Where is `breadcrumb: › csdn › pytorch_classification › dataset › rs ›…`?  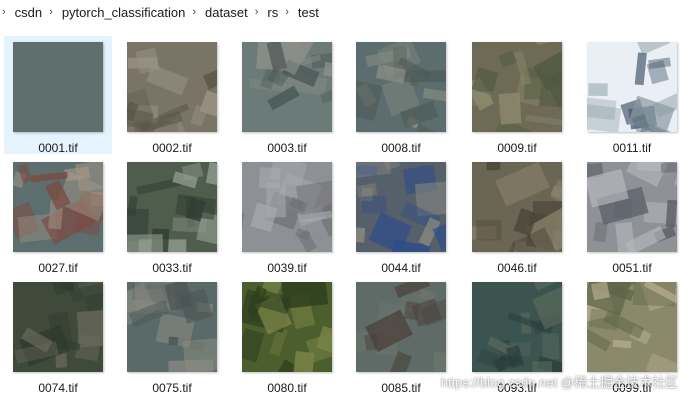 breadcrumb: › csdn › pytorch_classification › dataset › rs ›… is located at coordinates (345, 12).